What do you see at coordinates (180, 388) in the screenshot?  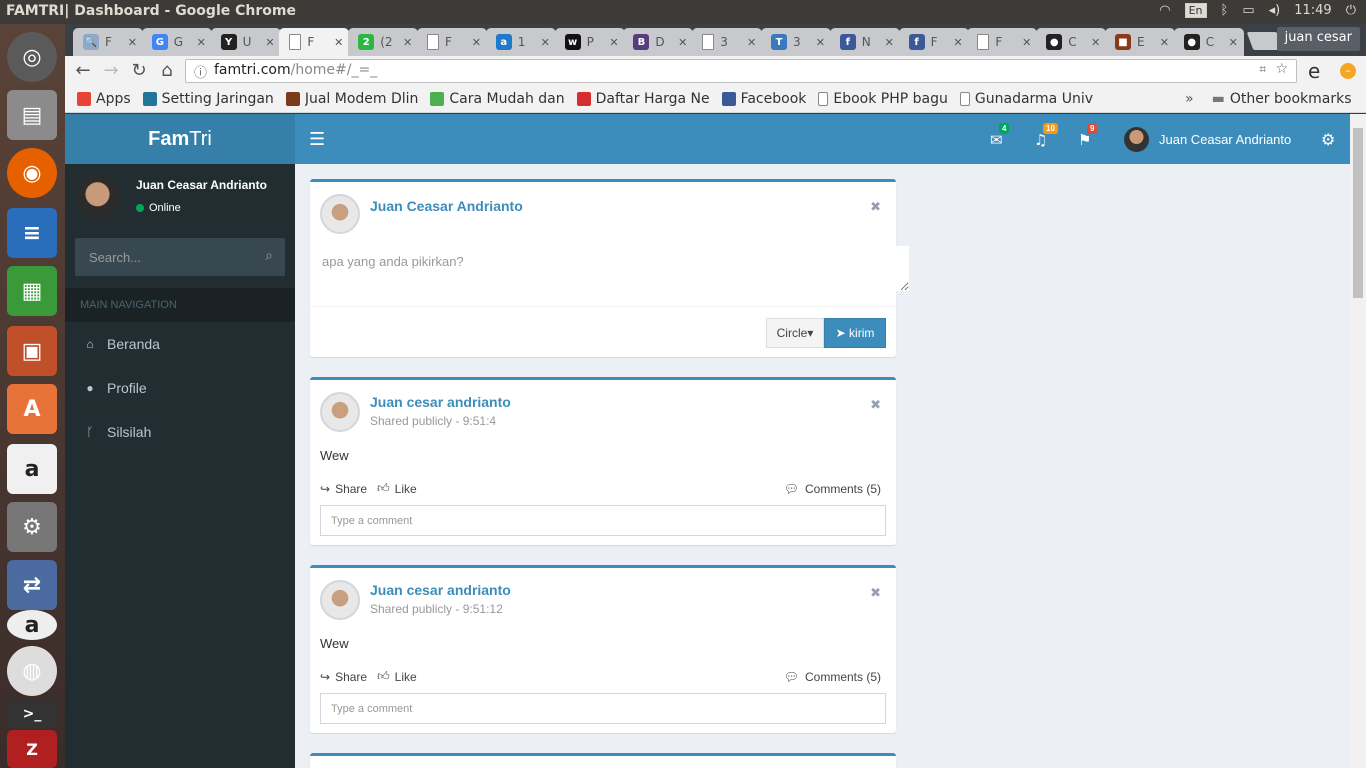 I see `sidebar-item-profile: ● Profile` at bounding box center [180, 388].